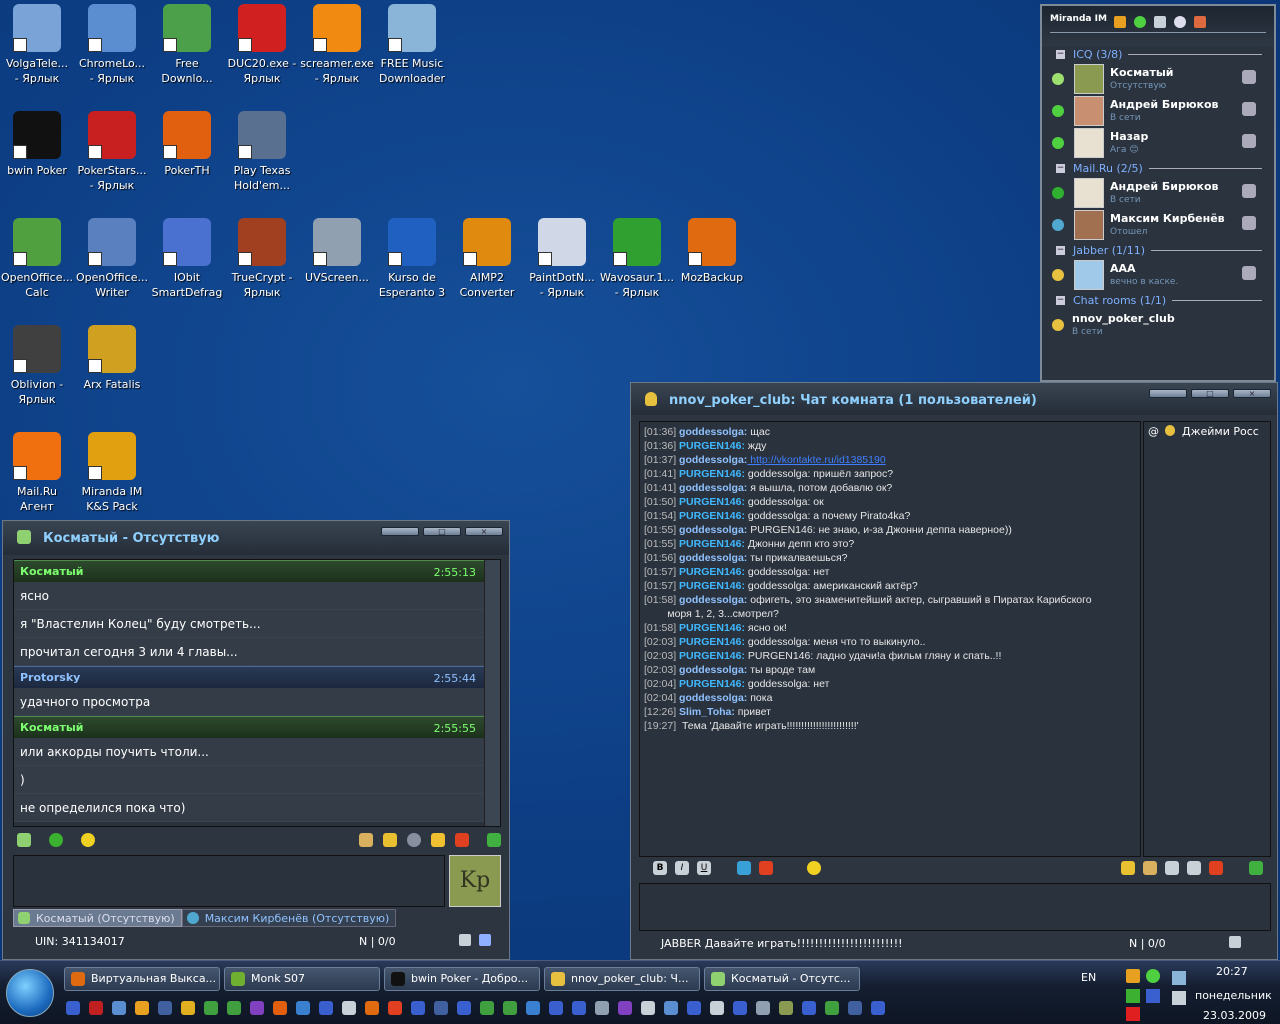  I want to click on protocol-icon, so click(24, 840).